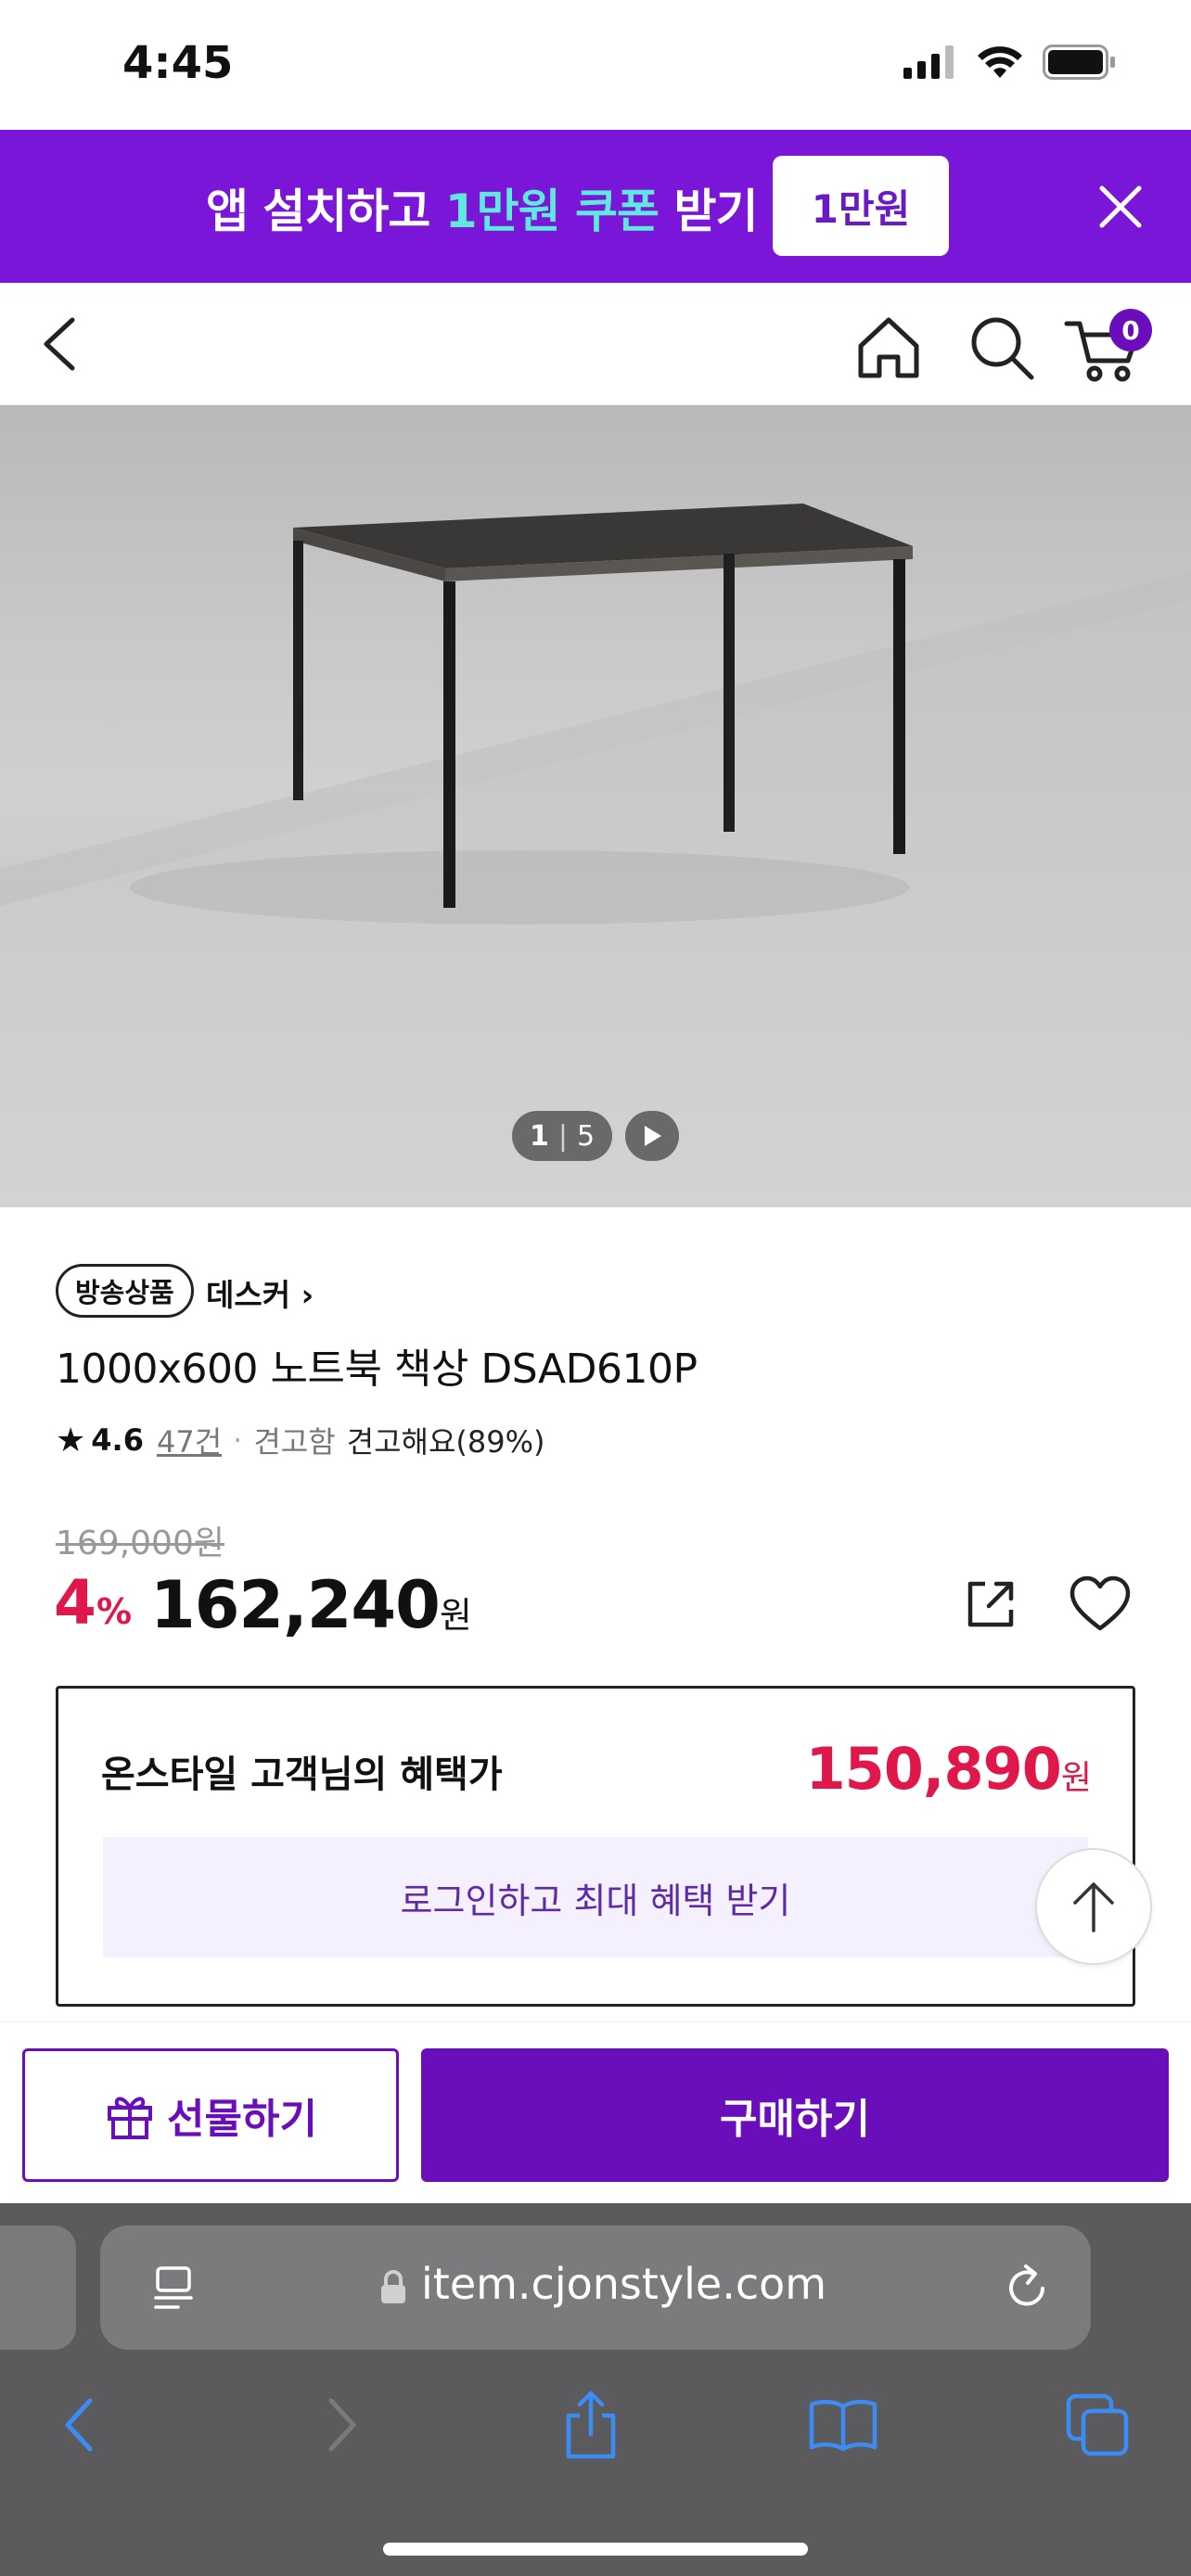  I want to click on gift-button: 선물하기, so click(210, 2115).